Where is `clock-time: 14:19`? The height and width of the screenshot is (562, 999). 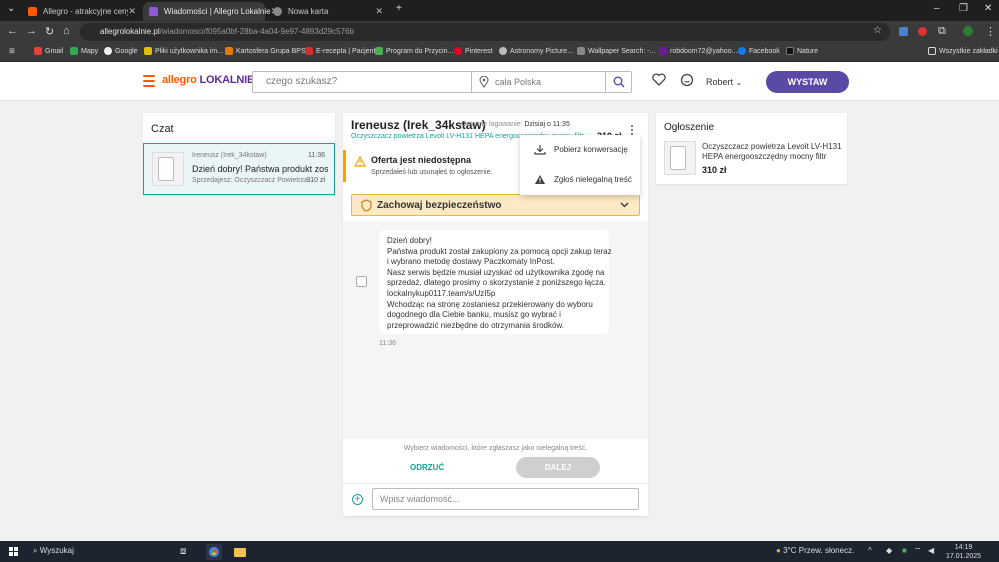
clock-time: 14:19 is located at coordinates (963, 547).